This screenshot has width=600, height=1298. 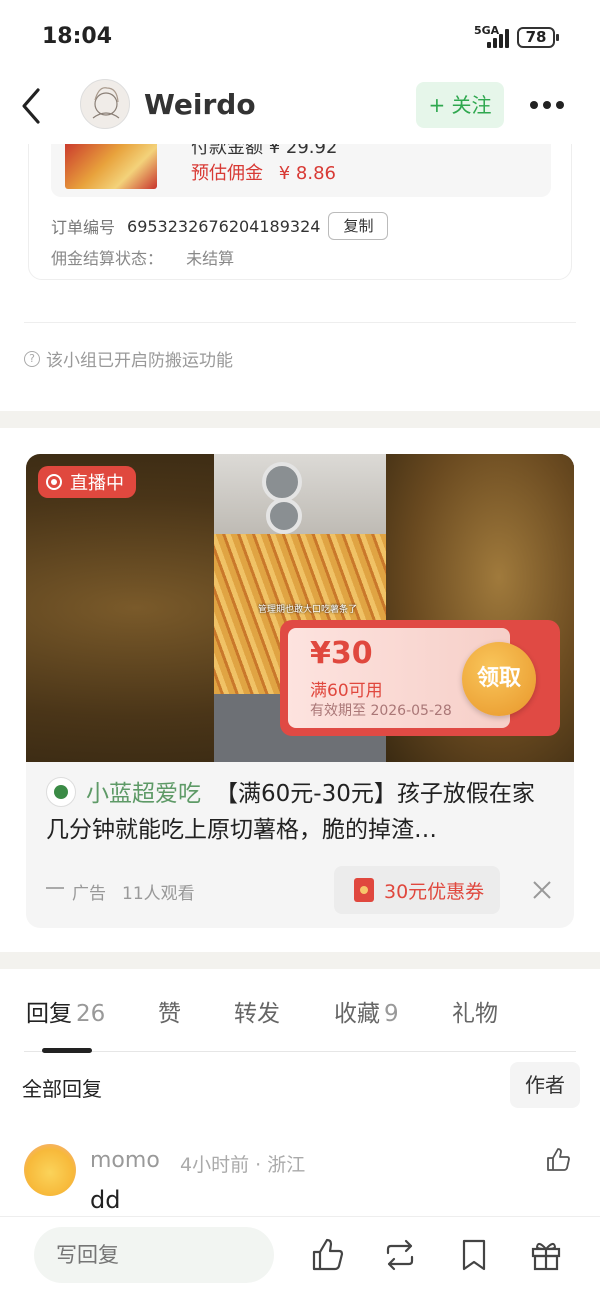 What do you see at coordinates (542, 890) in the screenshot?
I see `close-icon` at bounding box center [542, 890].